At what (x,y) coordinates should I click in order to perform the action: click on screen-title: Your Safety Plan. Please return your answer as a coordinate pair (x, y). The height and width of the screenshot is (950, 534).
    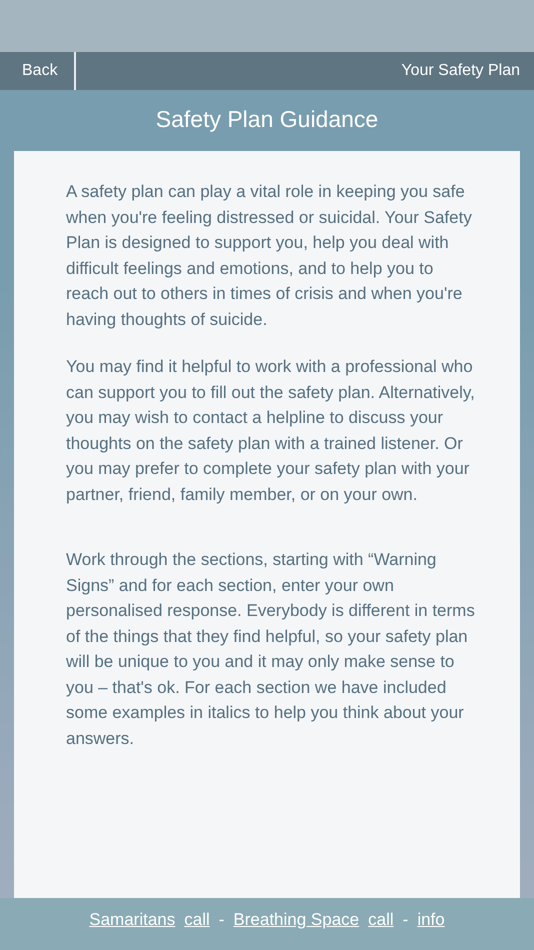
    Looking at the image, I should click on (460, 71).